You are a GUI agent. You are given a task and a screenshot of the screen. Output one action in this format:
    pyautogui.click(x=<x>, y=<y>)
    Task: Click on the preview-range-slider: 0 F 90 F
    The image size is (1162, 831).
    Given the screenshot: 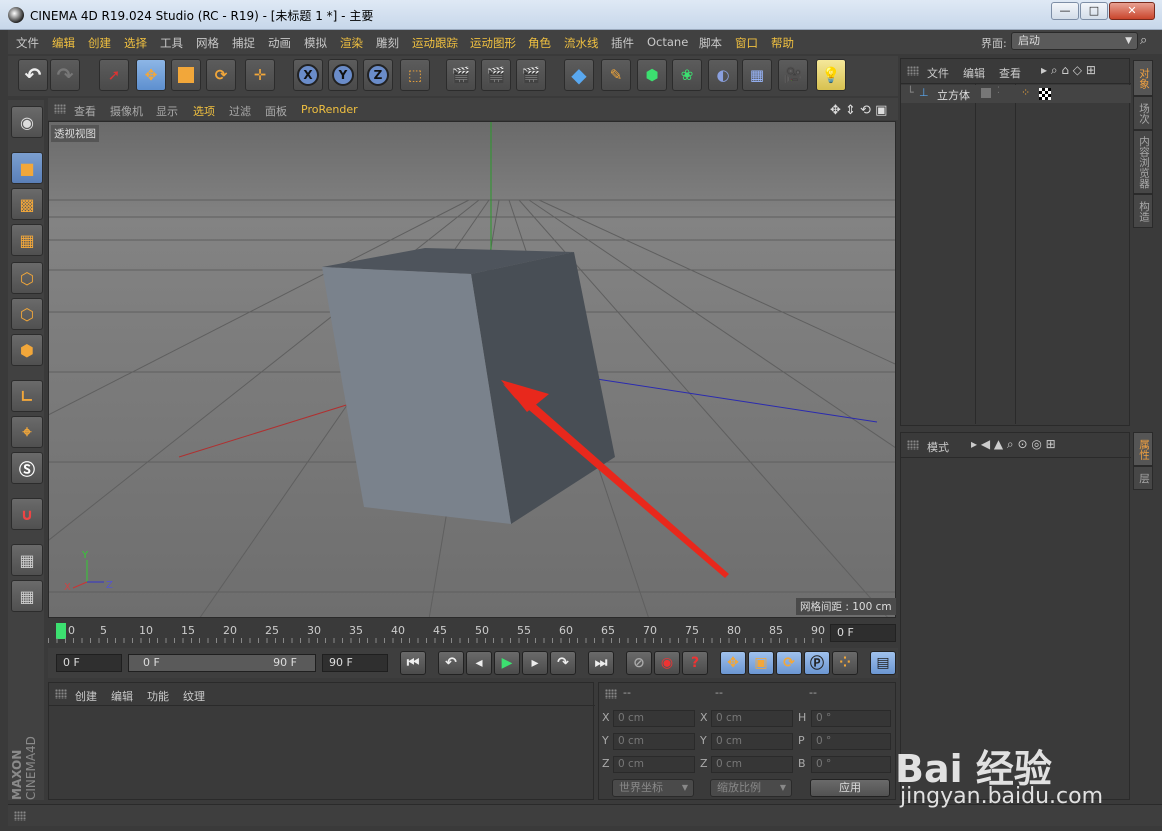 What is the action you would take?
    pyautogui.click(x=222, y=663)
    